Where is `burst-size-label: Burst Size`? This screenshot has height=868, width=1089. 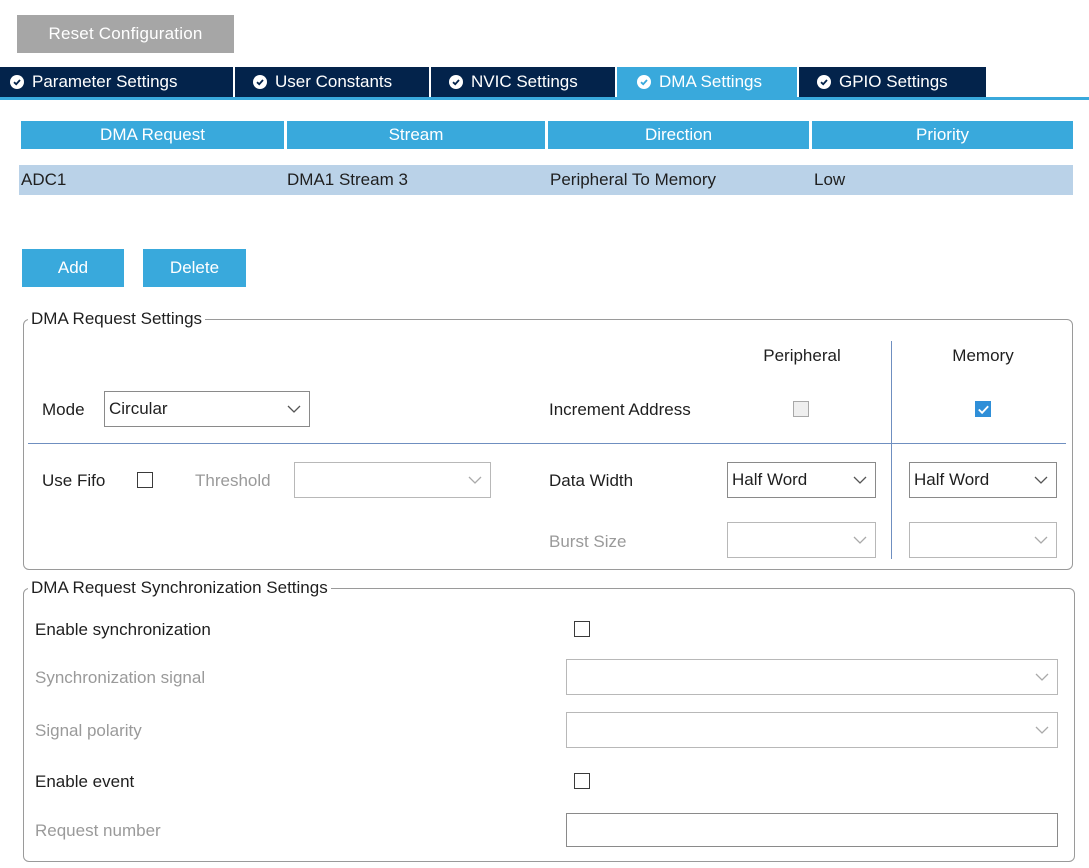
burst-size-label: Burst Size is located at coordinates (588, 541).